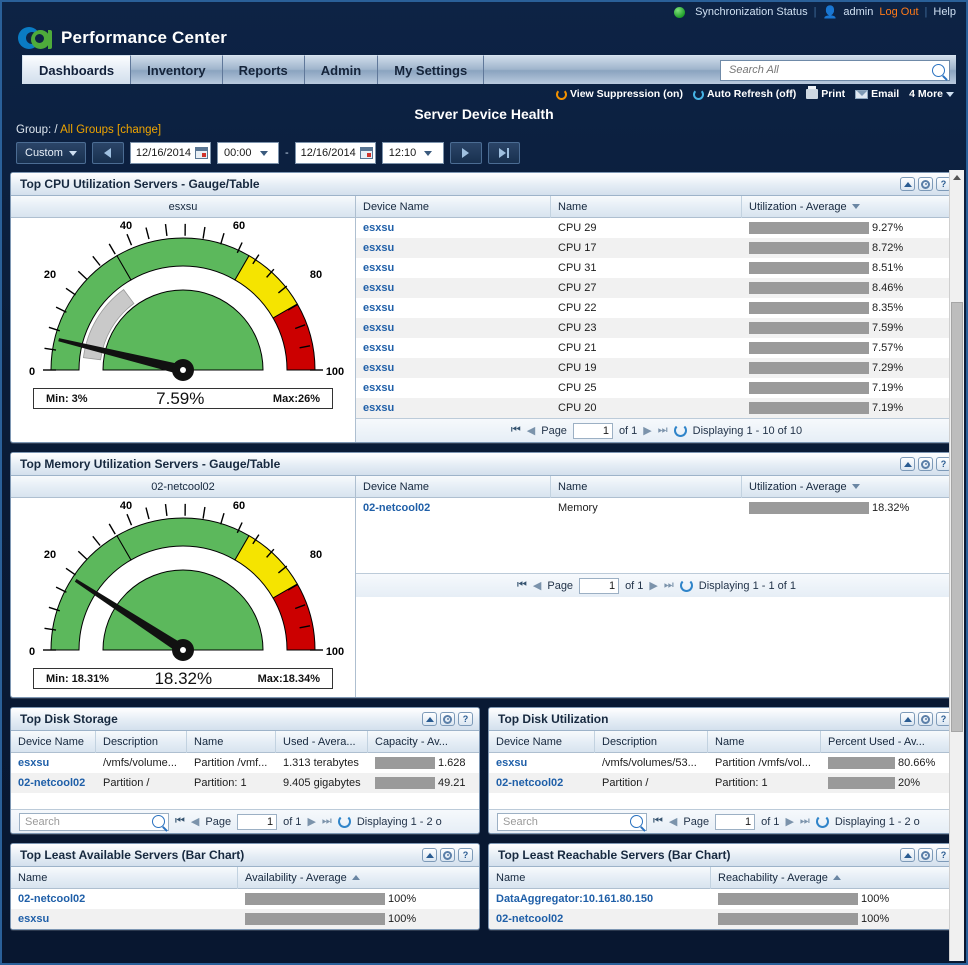 This screenshot has height=965, width=968. I want to click on search-input, so click(829, 70).